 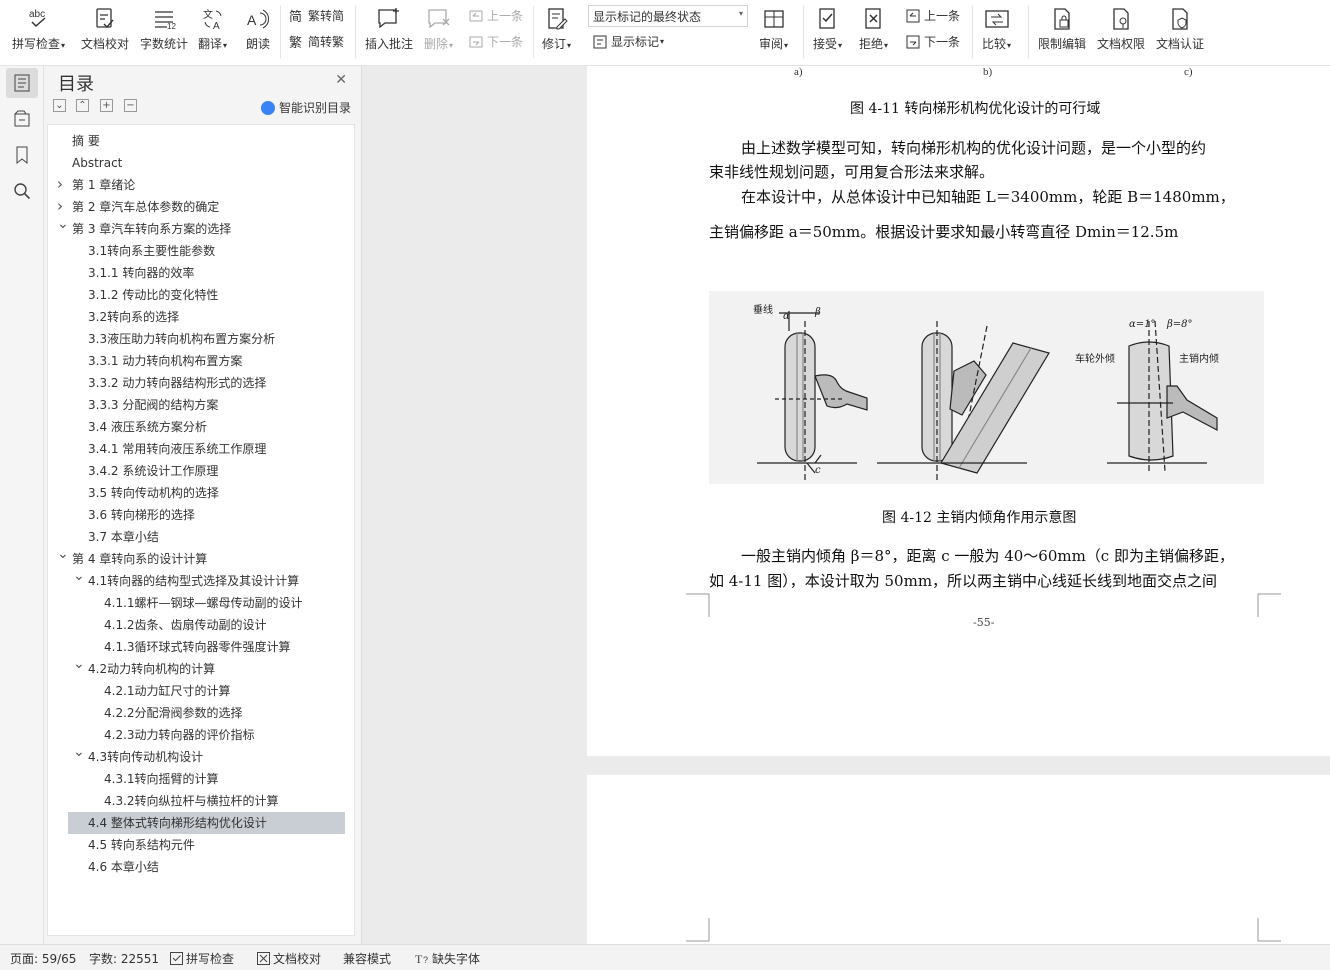 I want to click on add-heading-icon: +, so click(x=106, y=105).